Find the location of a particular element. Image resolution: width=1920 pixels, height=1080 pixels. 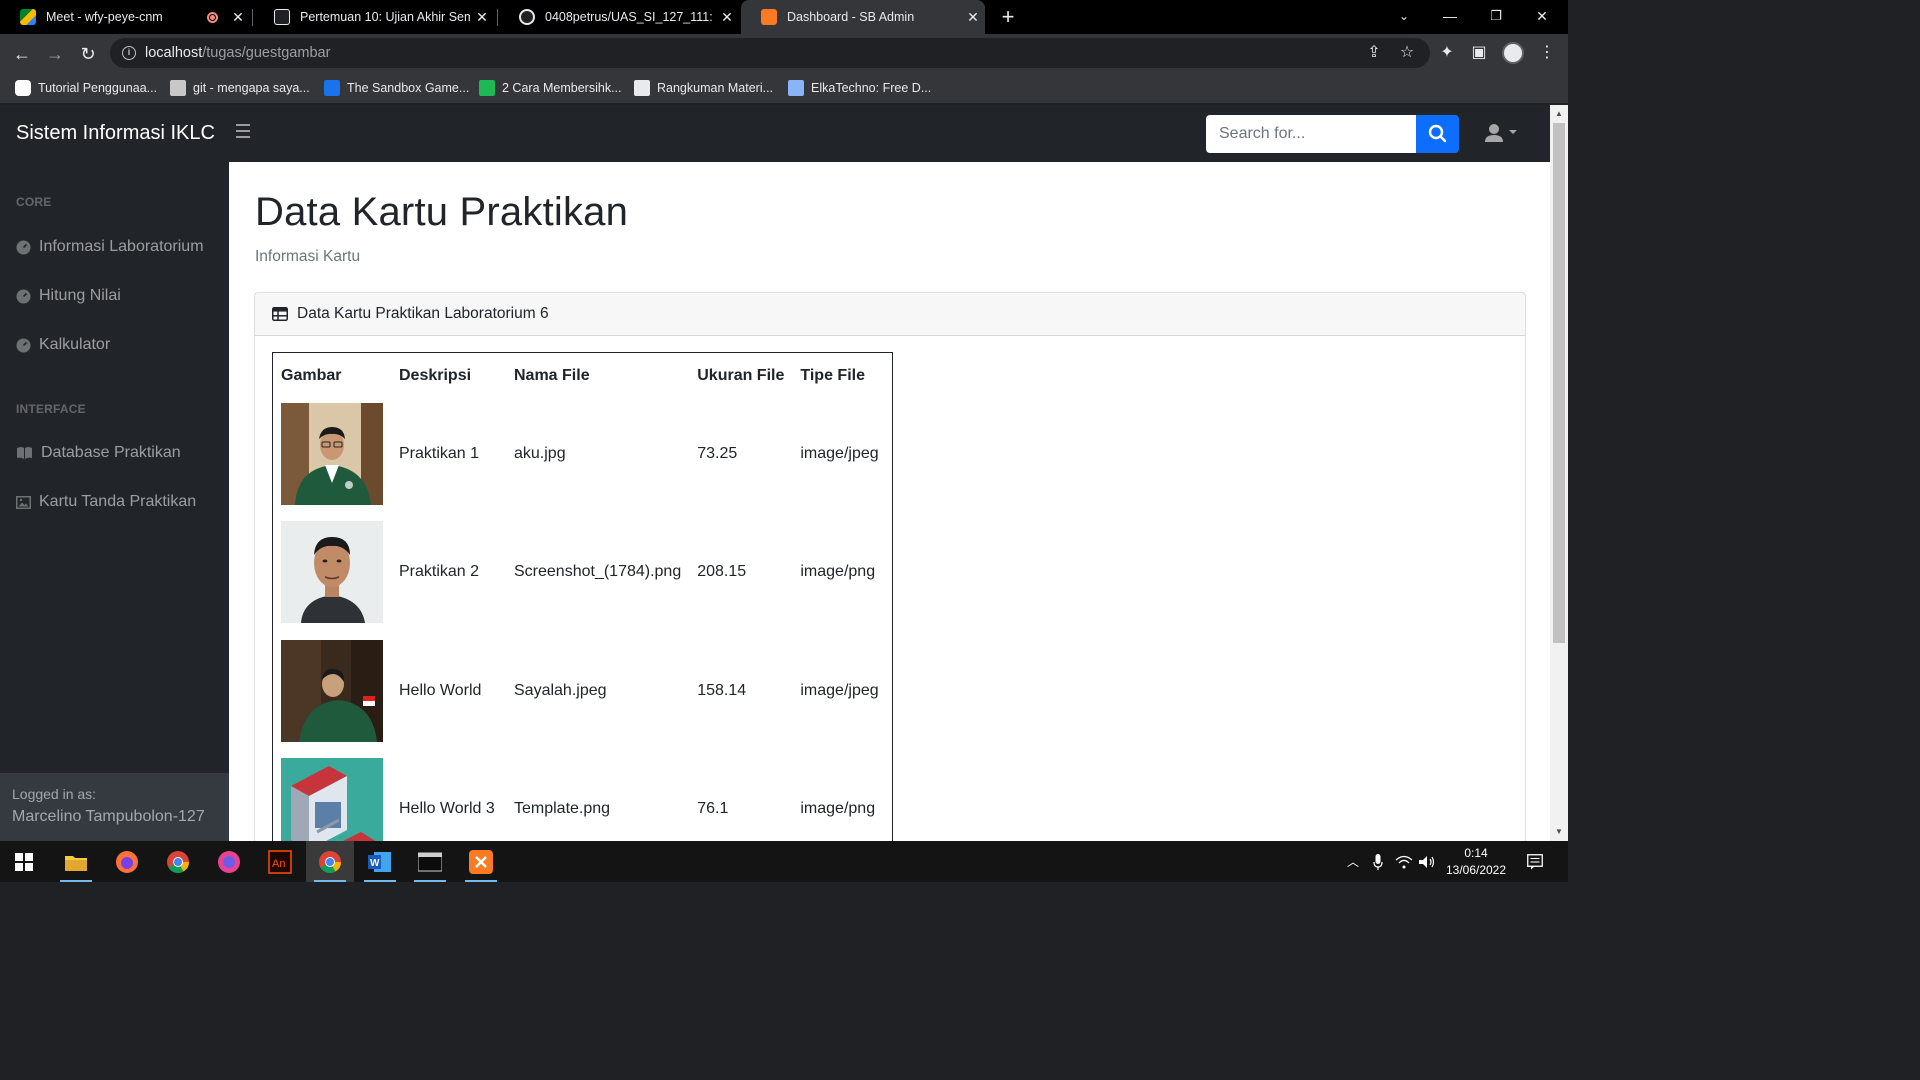

profile-avatar is located at coordinates (1513, 53).